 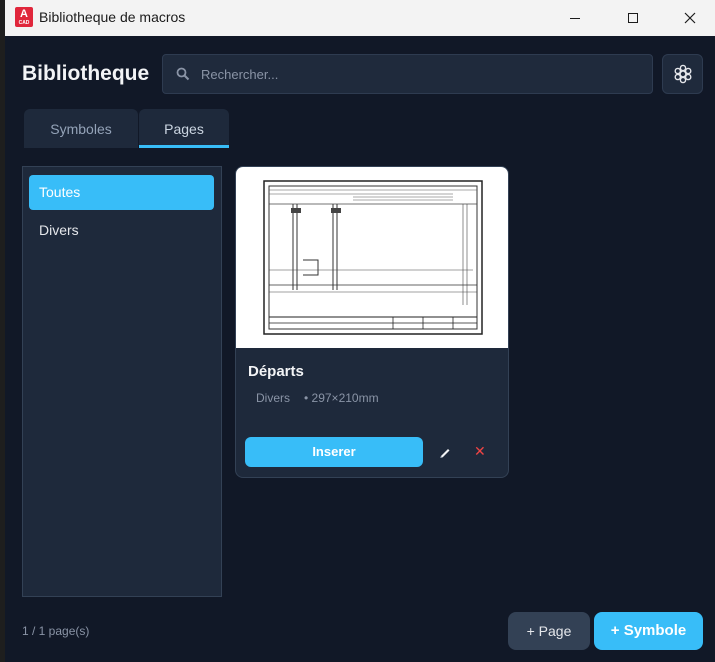 I want to click on settings-button, so click(x=682, y=74).